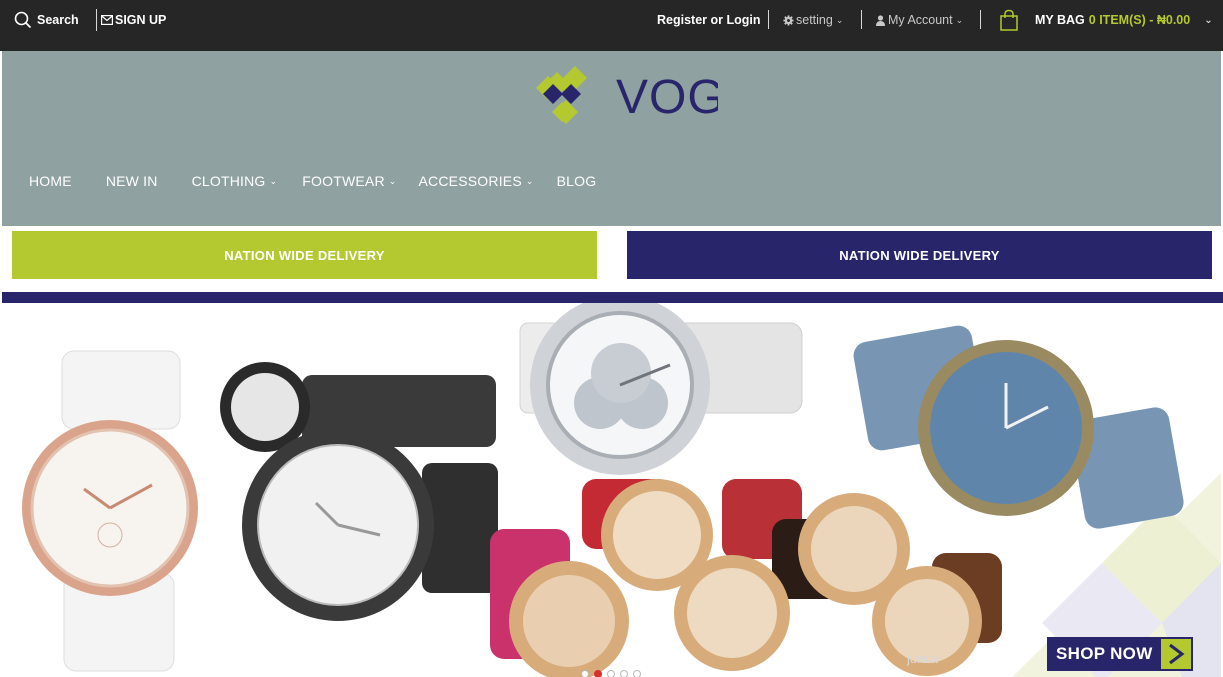  I want to click on nav-item-label: HOME, so click(50, 181).